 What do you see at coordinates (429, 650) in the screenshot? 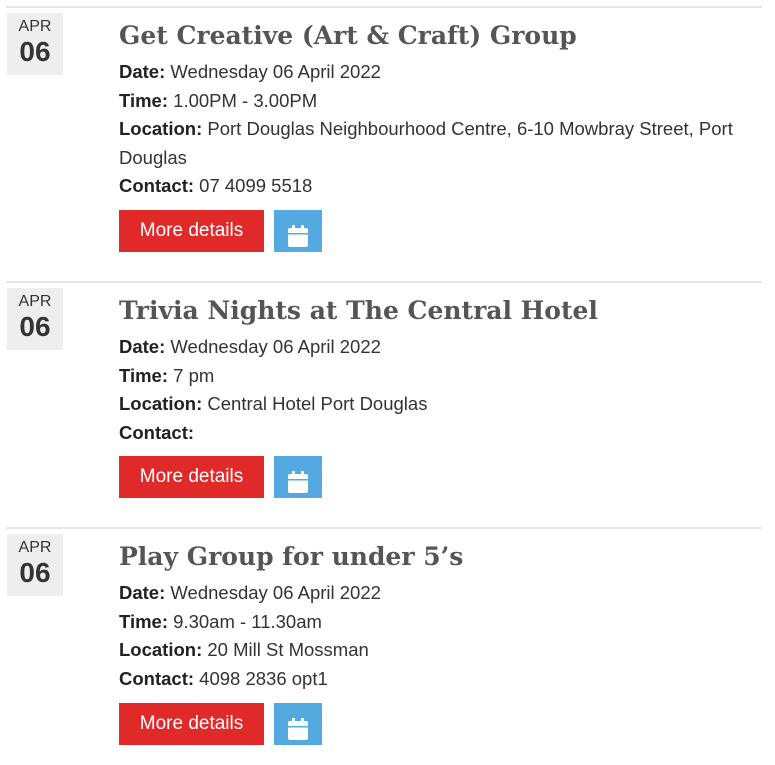
I see `location-row: Location: 20 Mill St Mossman` at bounding box center [429, 650].